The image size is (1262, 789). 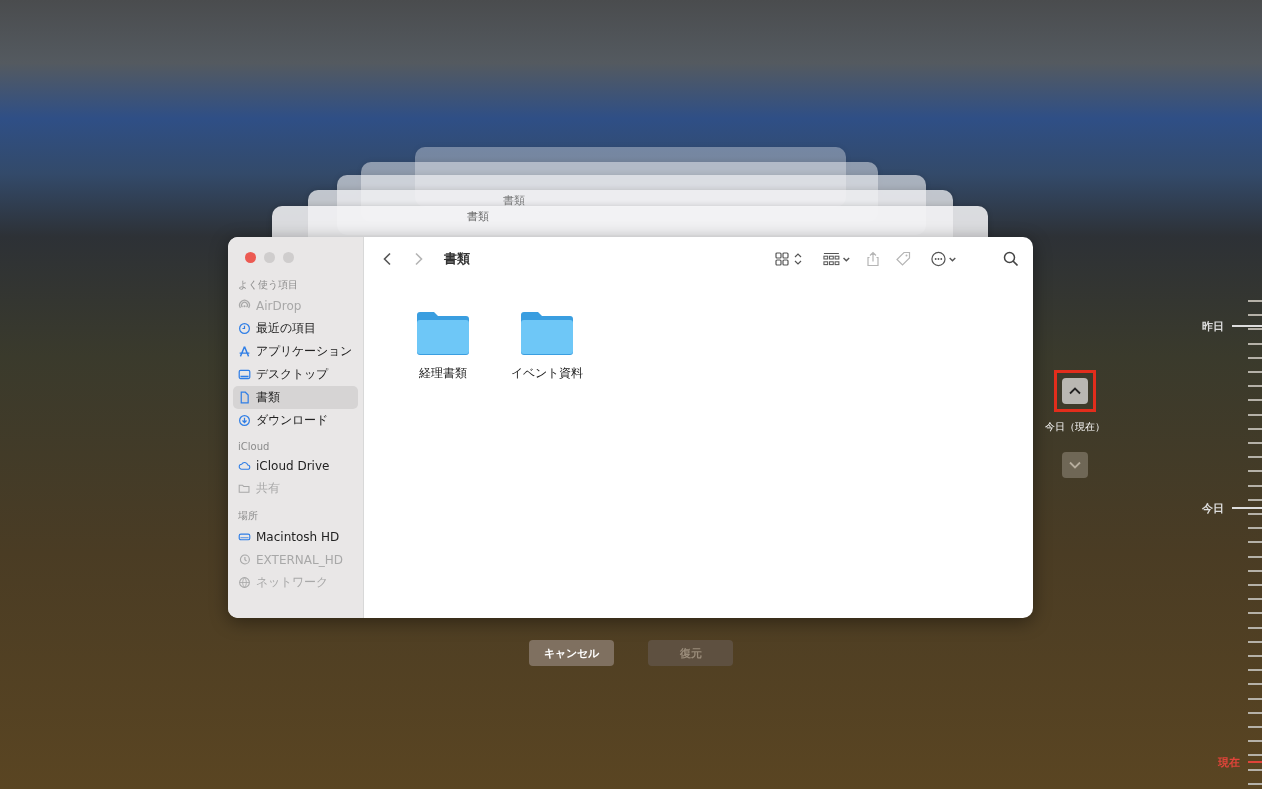 What do you see at coordinates (295, 420) in the screenshot?
I see `sidebar-item: ダウンロード` at bounding box center [295, 420].